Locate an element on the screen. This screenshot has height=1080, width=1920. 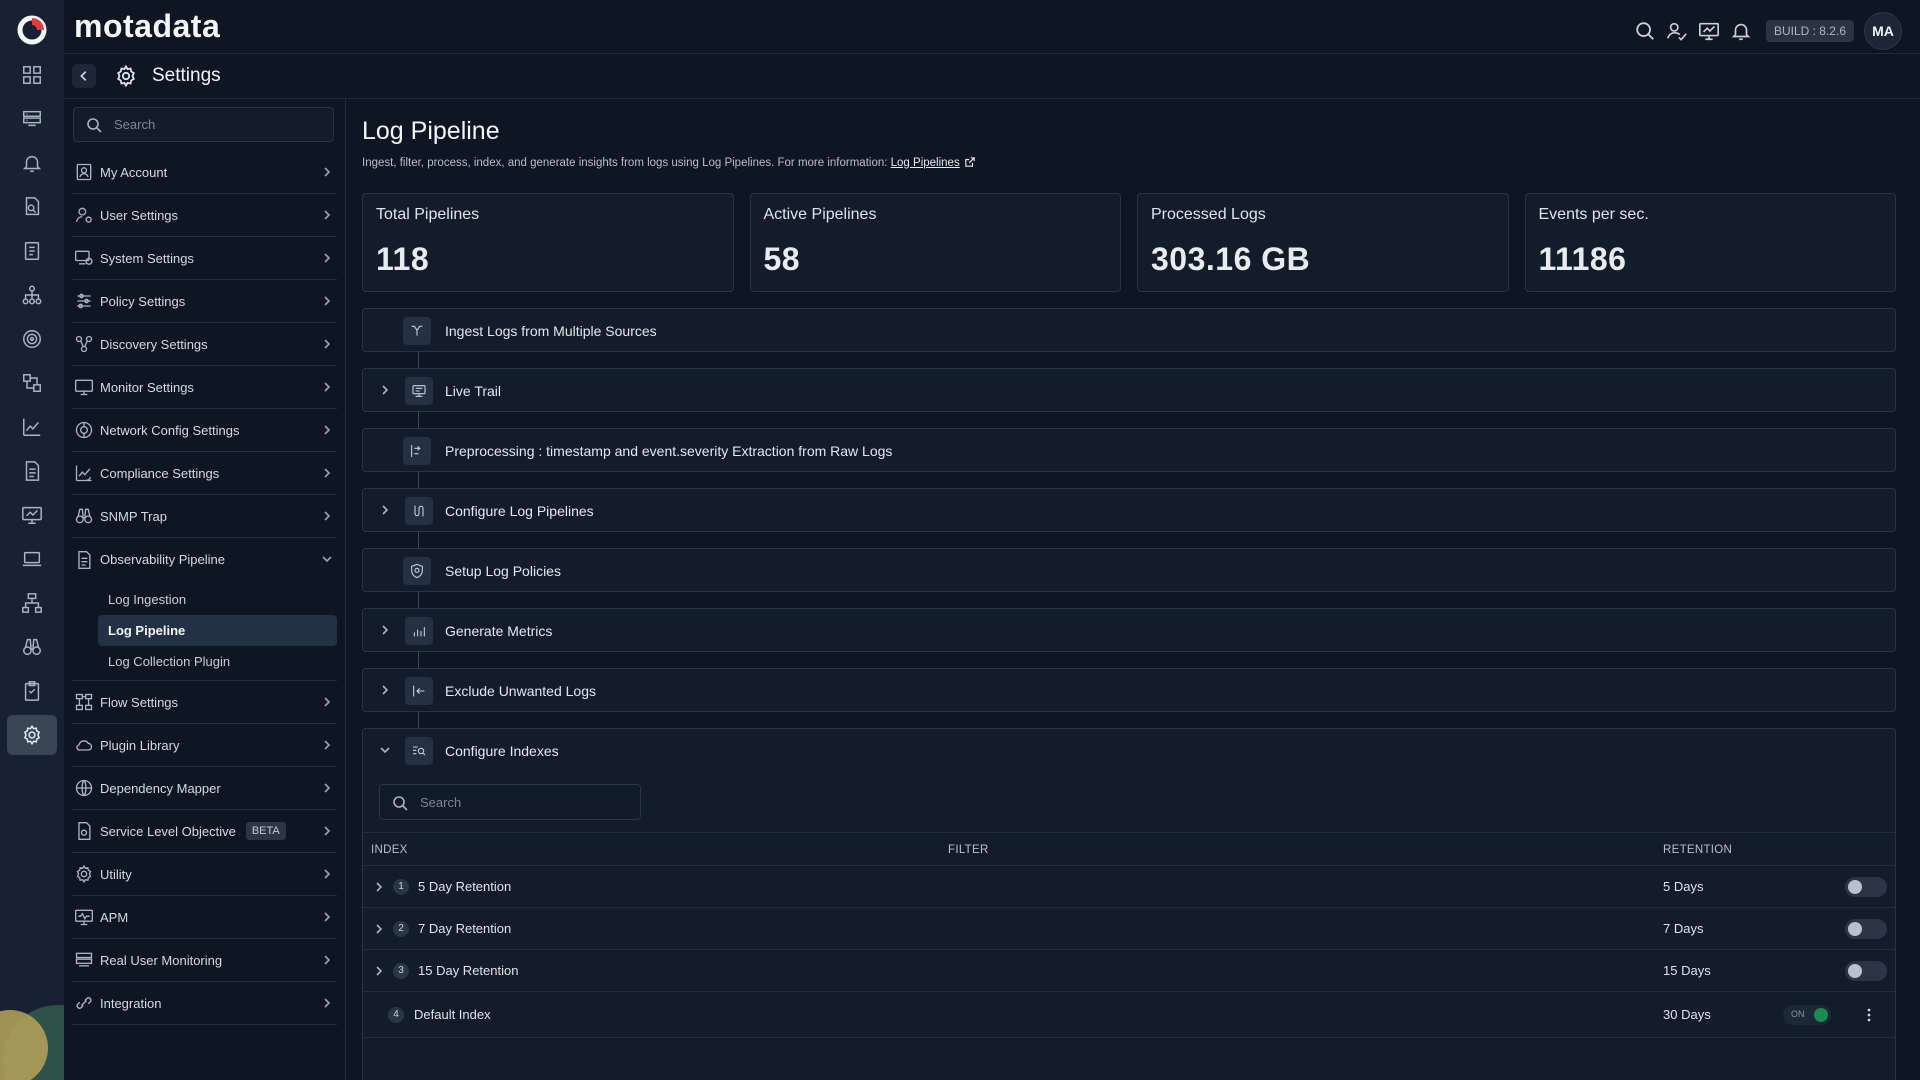
chevron-down-icon is located at coordinates (385, 750).